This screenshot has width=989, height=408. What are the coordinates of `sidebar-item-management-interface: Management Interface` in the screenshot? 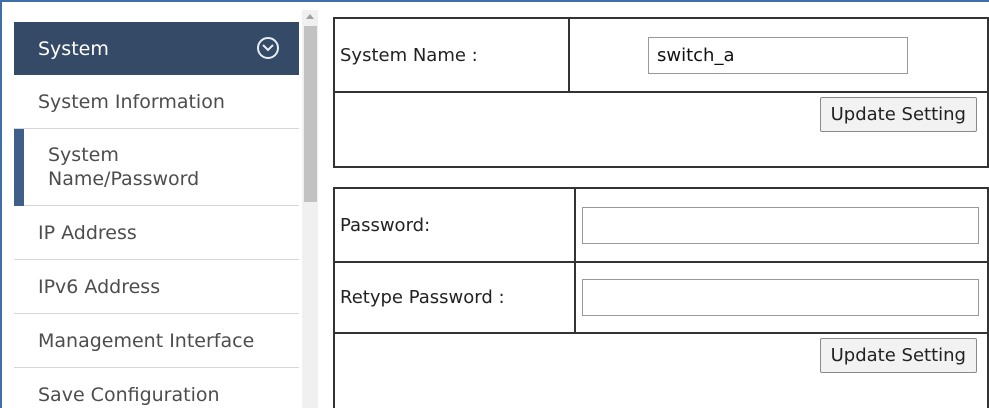 It's located at (156, 341).